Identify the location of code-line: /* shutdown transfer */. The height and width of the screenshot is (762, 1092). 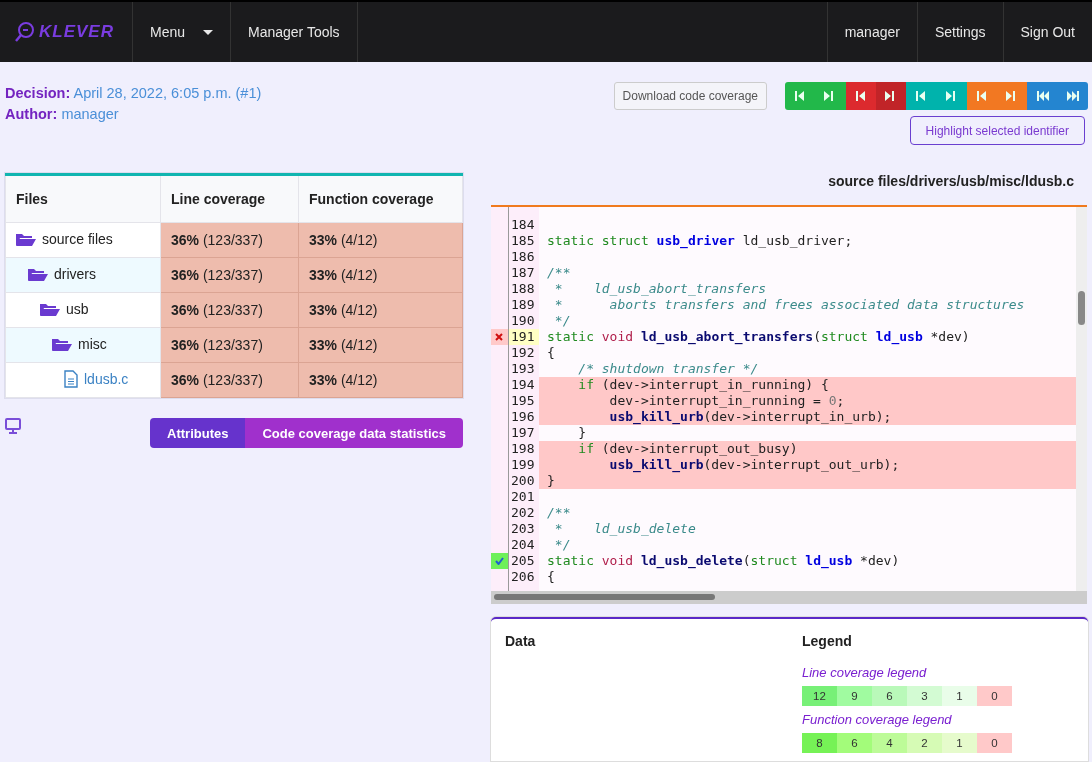
(668, 369).